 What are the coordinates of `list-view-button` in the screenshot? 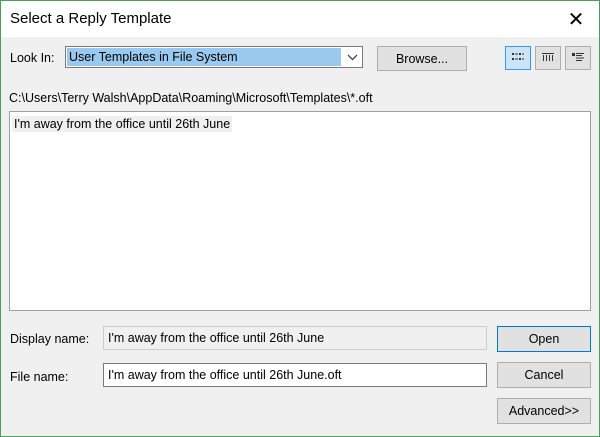 It's located at (518, 58).